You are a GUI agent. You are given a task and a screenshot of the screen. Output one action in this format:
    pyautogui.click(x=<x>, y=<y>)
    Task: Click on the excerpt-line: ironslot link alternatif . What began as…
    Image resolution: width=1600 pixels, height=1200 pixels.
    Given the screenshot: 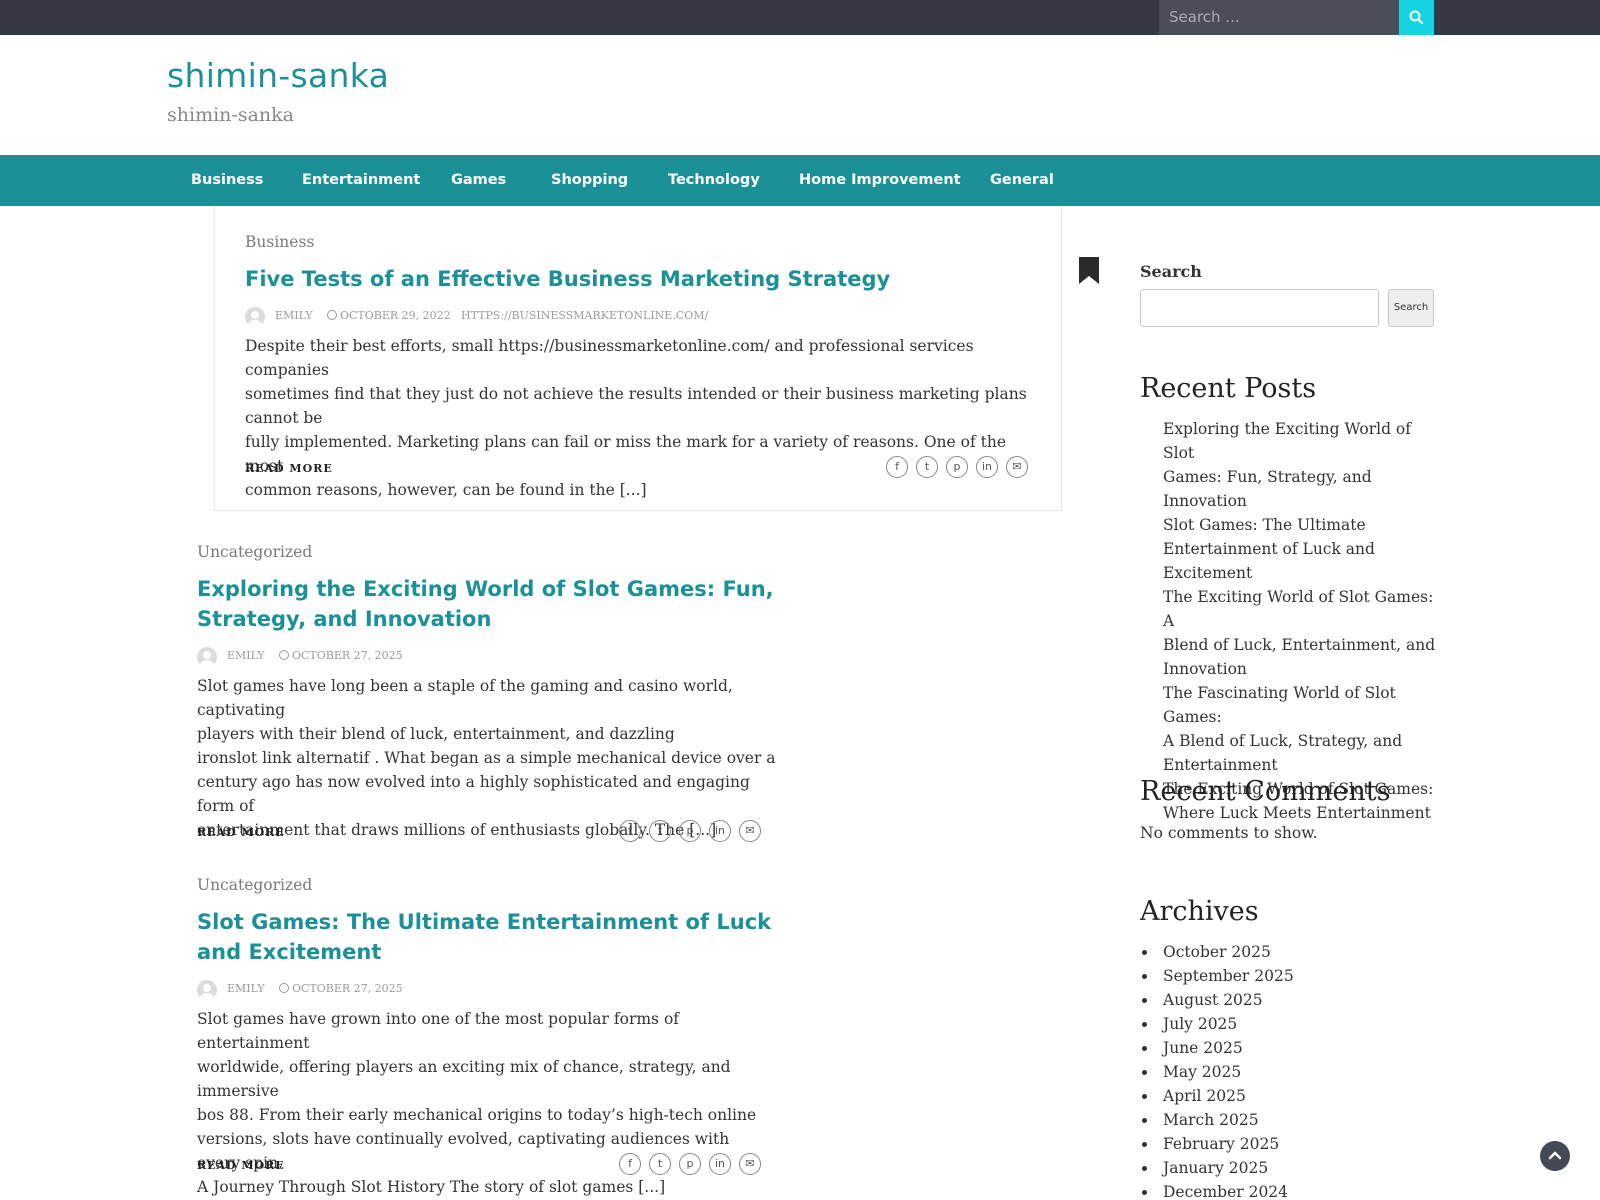 What is the action you would take?
    pyautogui.click(x=486, y=758)
    